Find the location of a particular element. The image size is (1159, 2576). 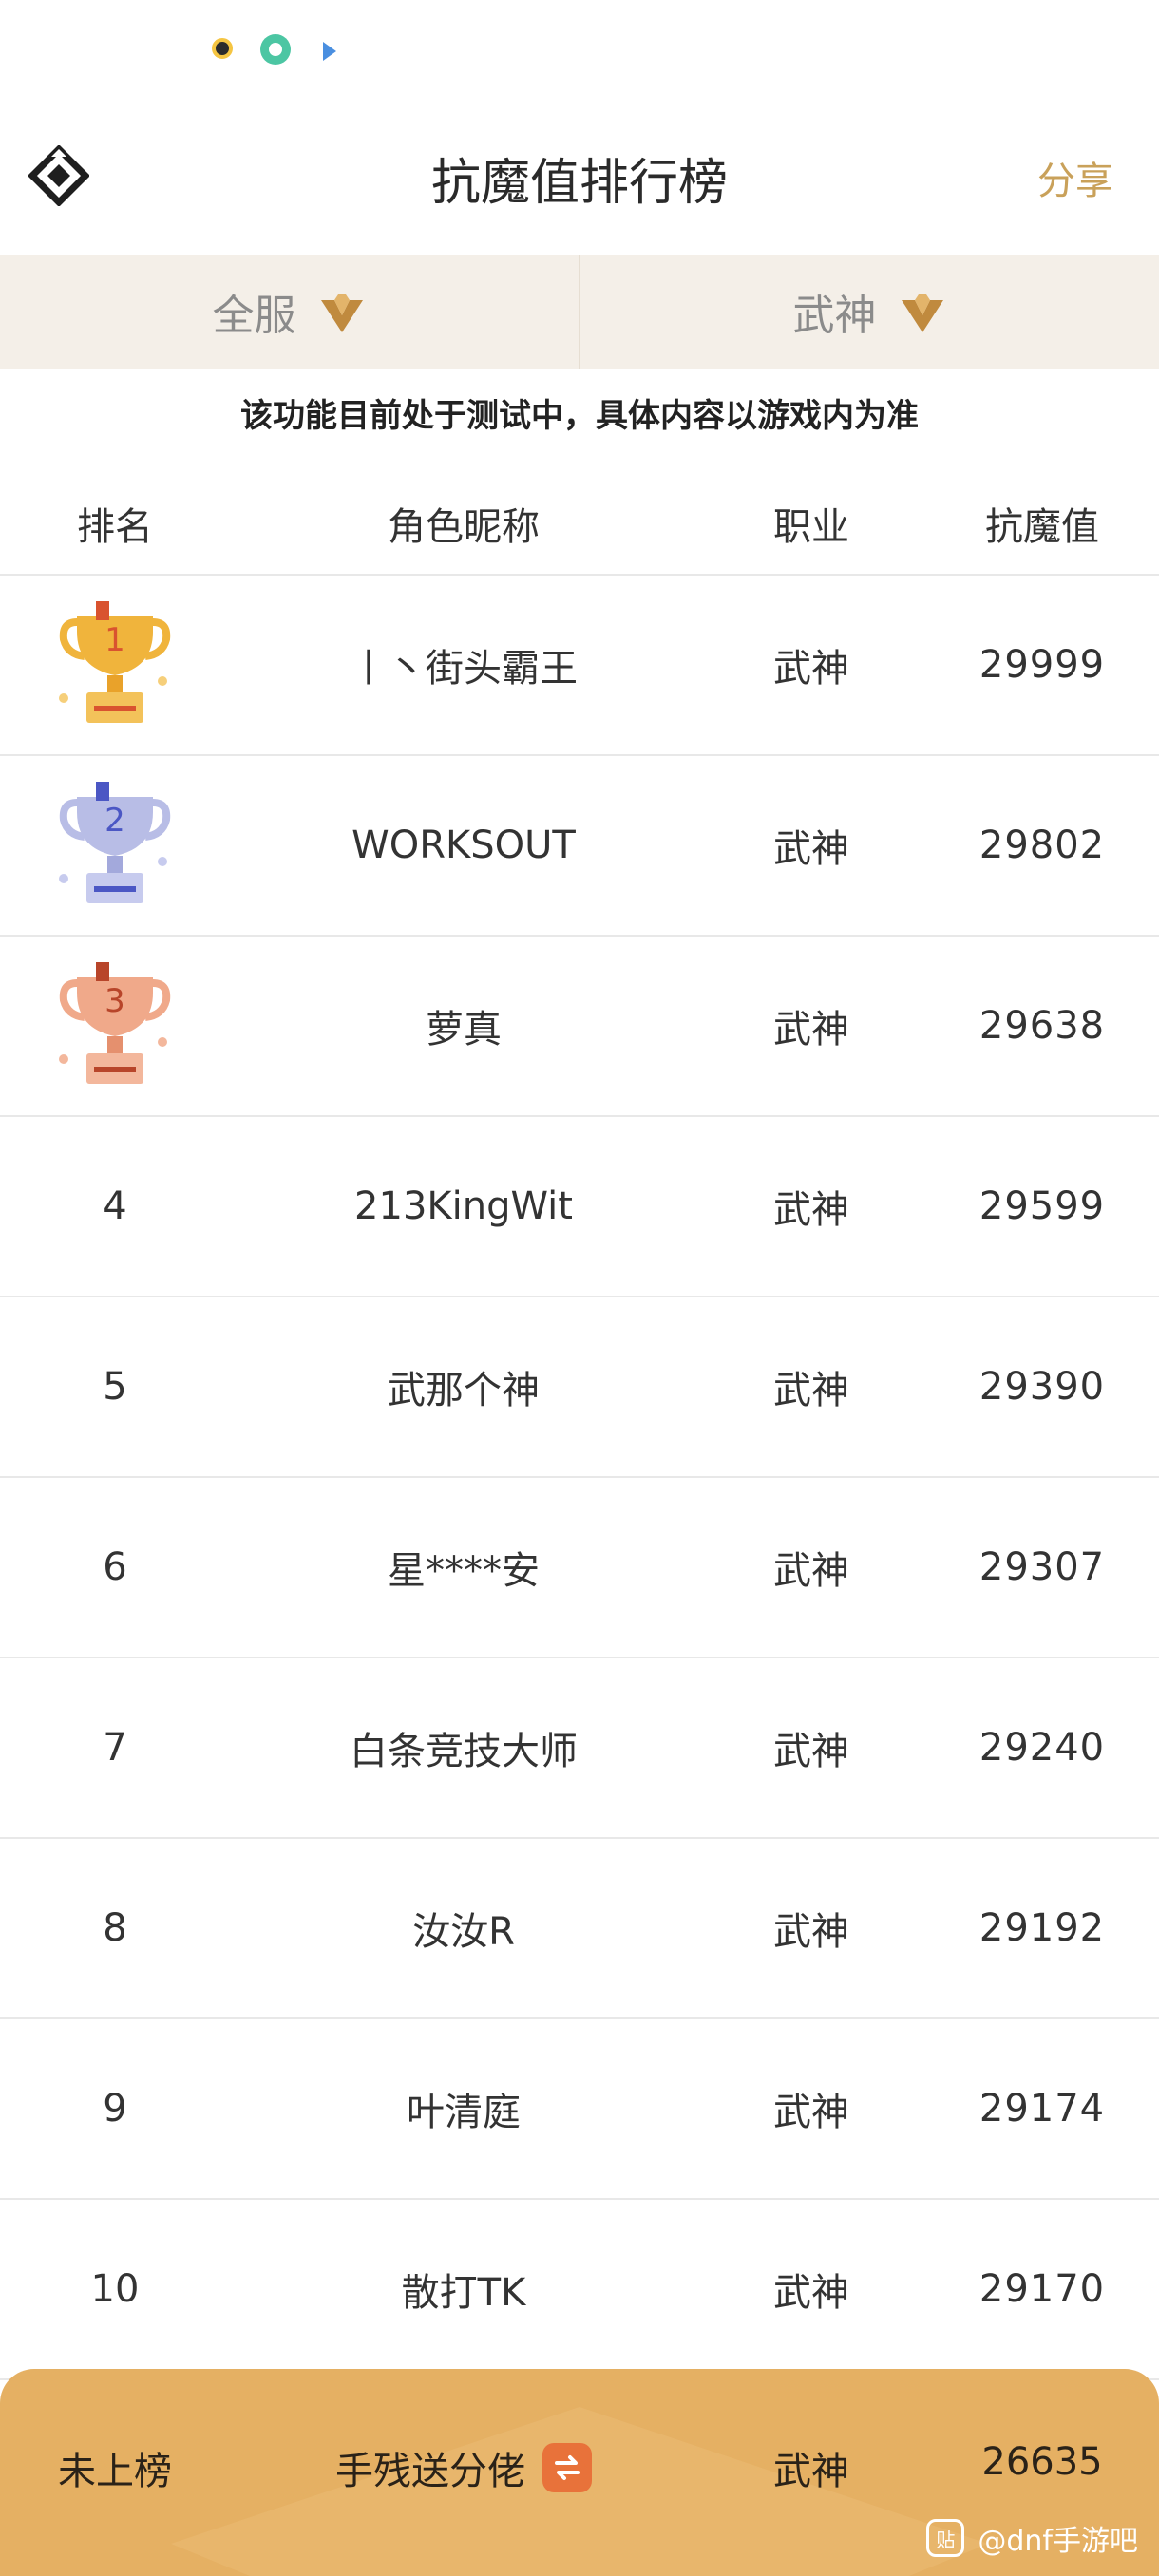

status-bar is located at coordinates (579, 52).